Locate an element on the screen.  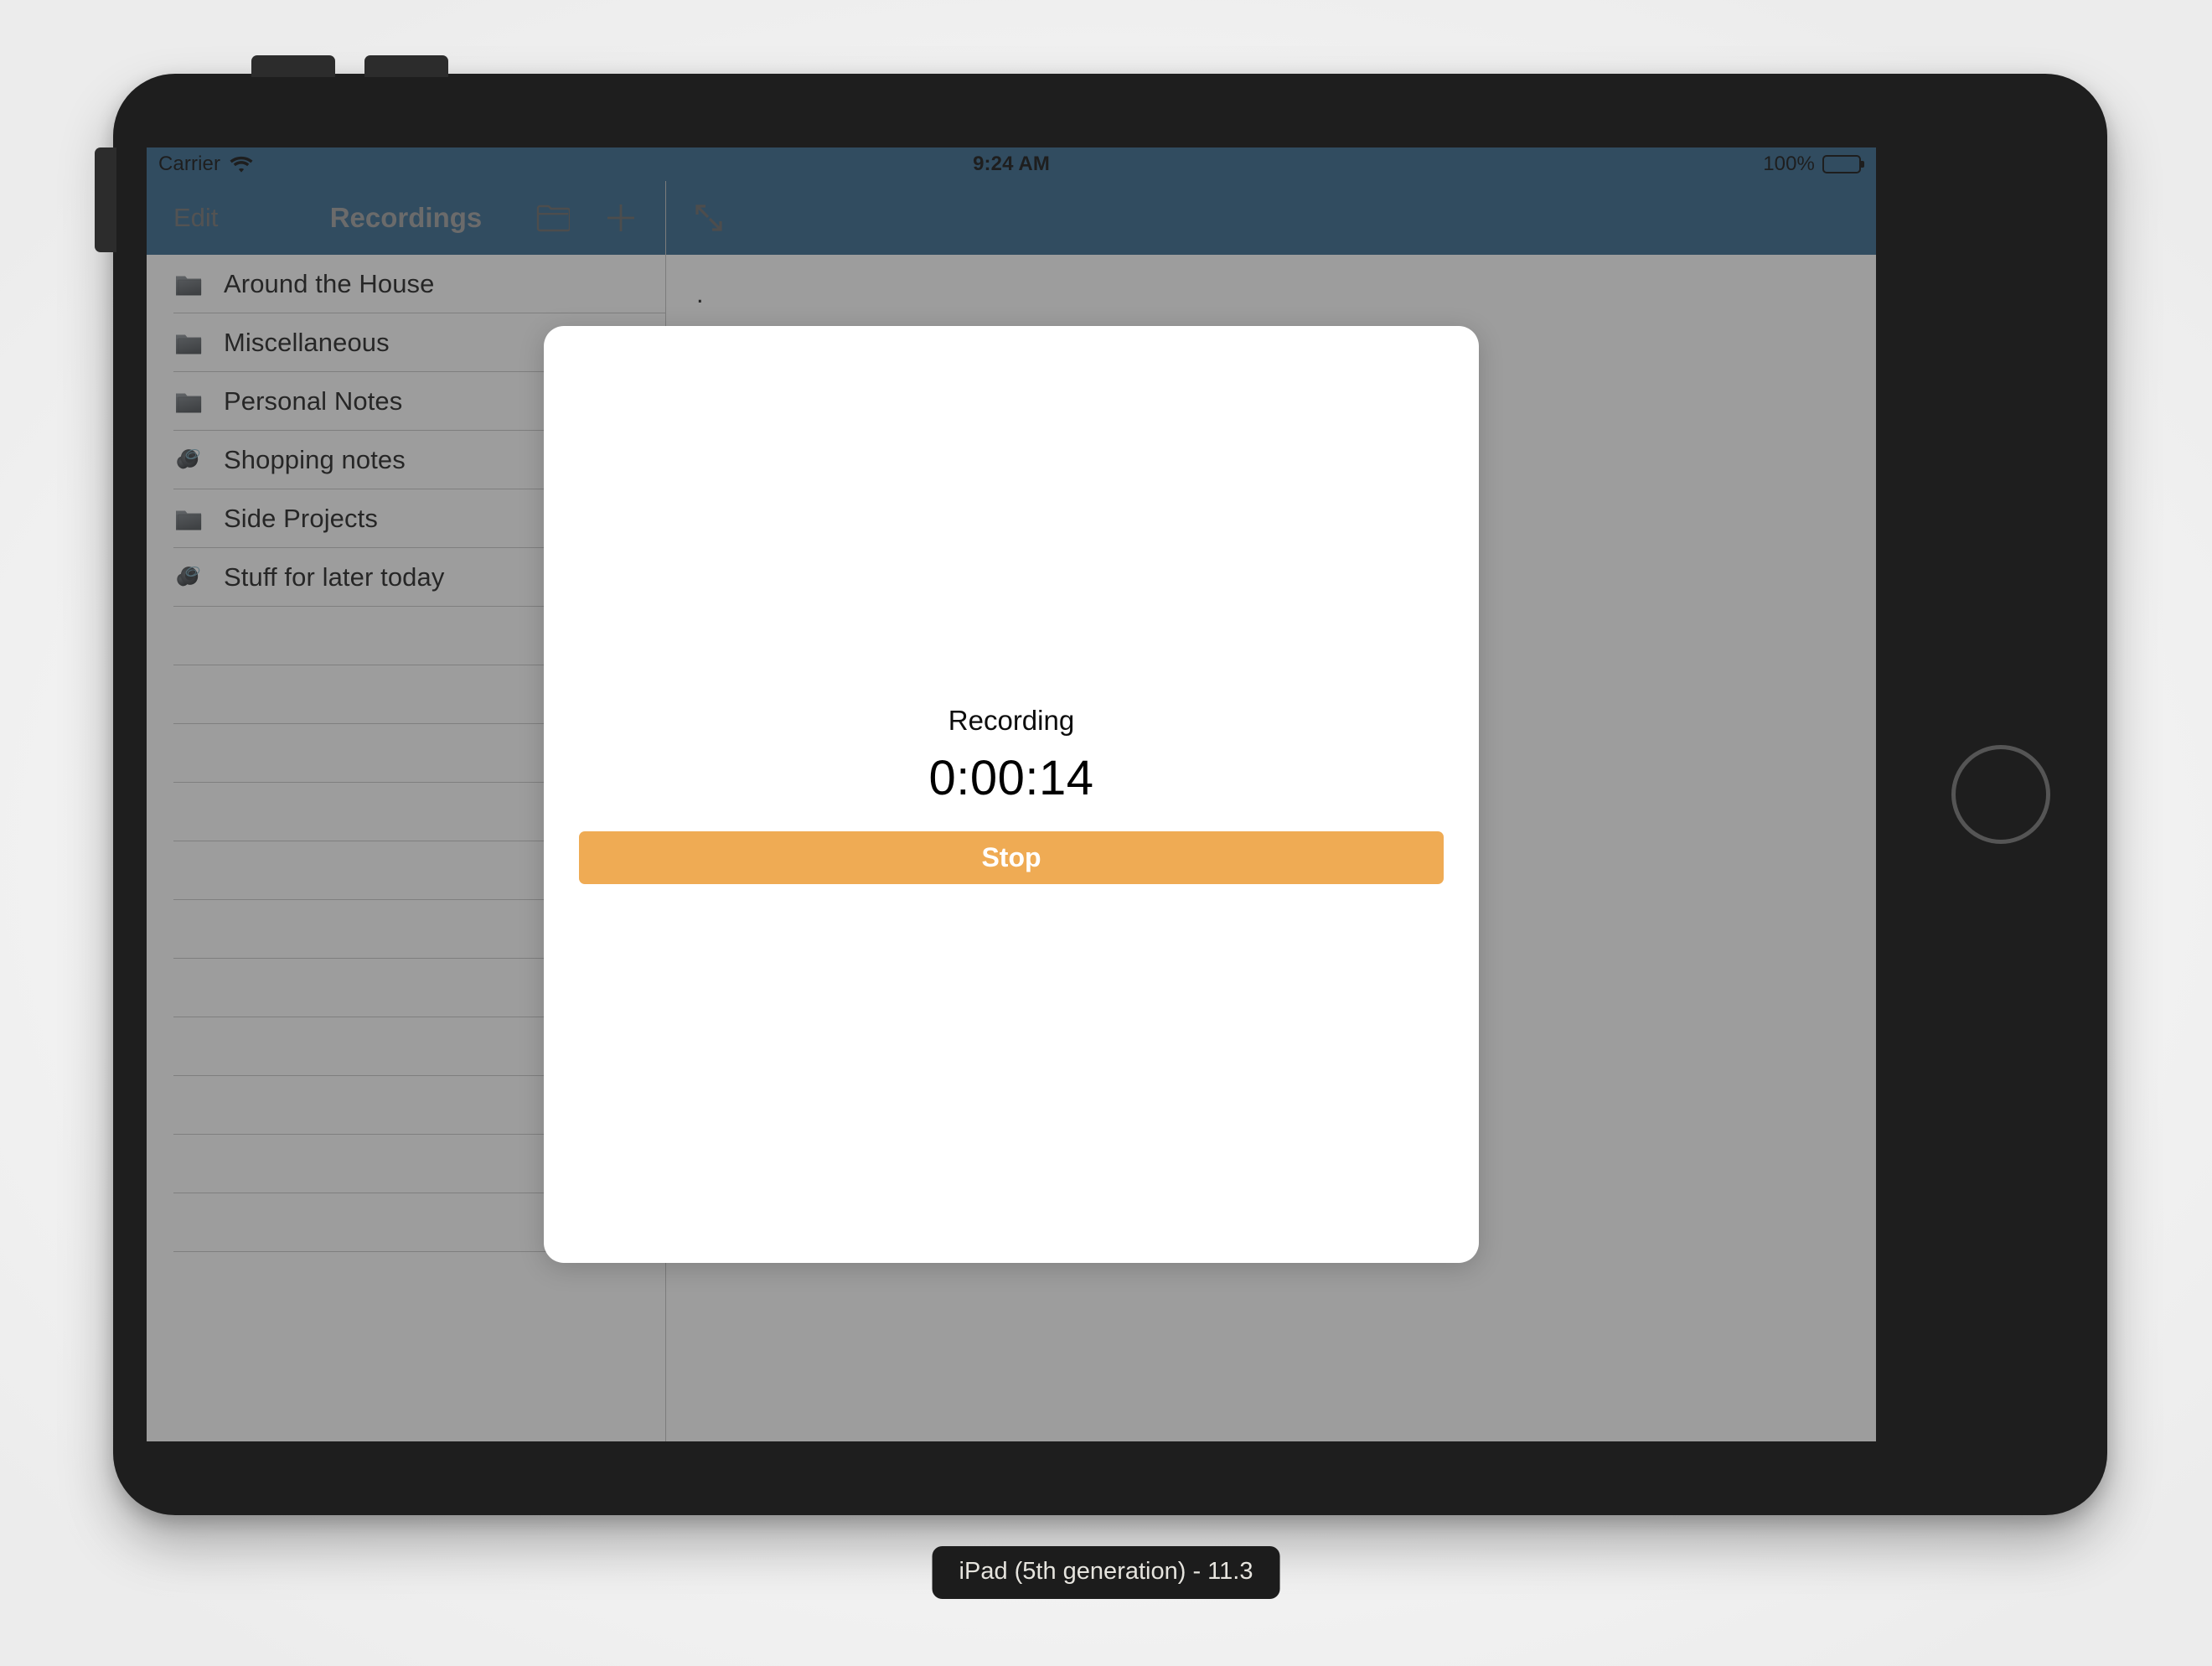
list-item-label: Shopping notes is located at coordinates (315, 459).